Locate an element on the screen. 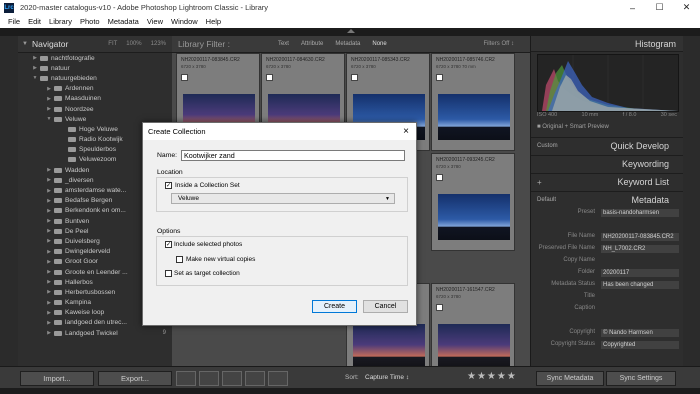  filter-text: Text is located at coordinates (283, 44).